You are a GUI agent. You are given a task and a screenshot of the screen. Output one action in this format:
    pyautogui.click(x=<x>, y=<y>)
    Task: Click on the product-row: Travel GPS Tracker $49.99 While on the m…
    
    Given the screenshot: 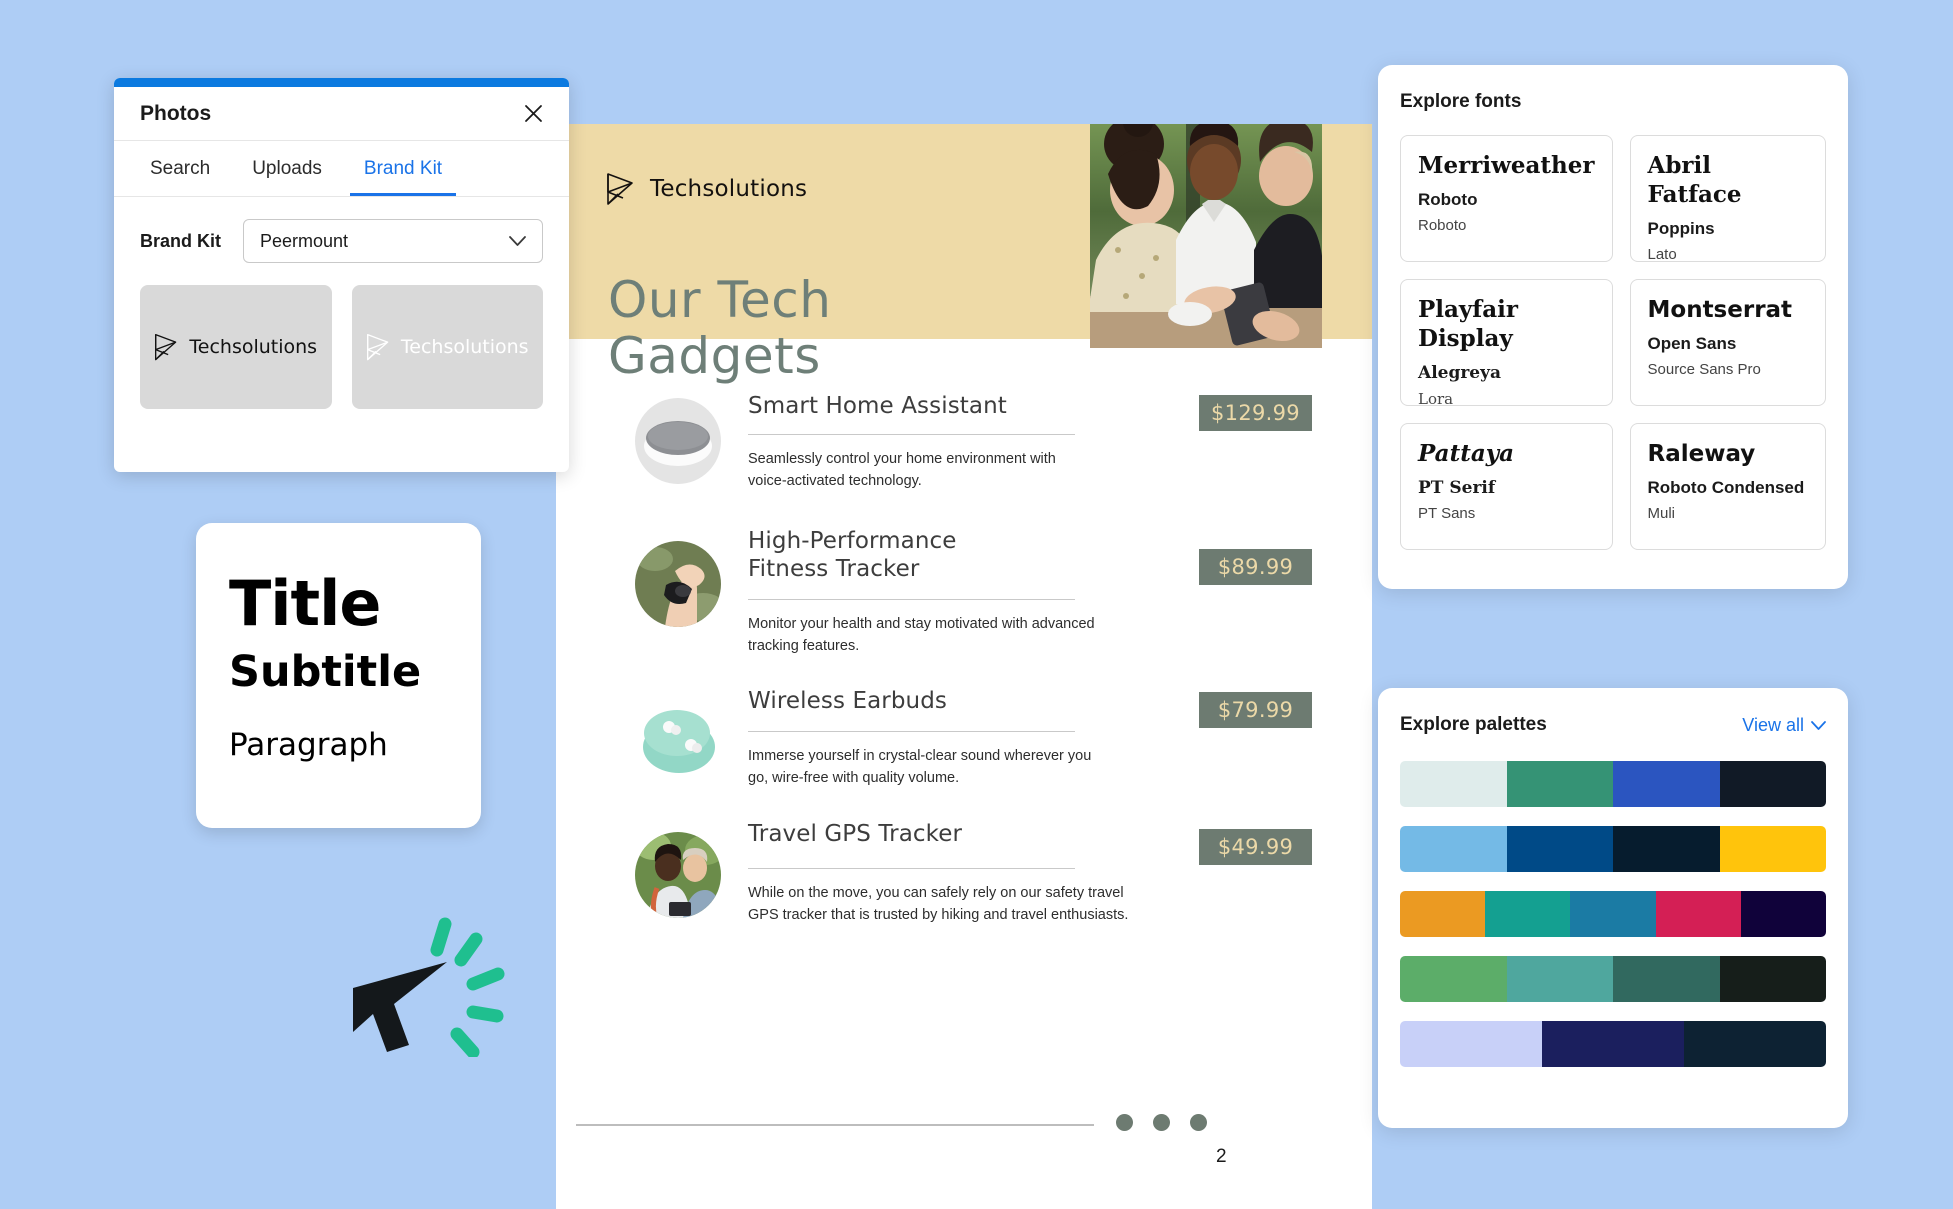 What is the action you would take?
    pyautogui.click(x=964, y=890)
    